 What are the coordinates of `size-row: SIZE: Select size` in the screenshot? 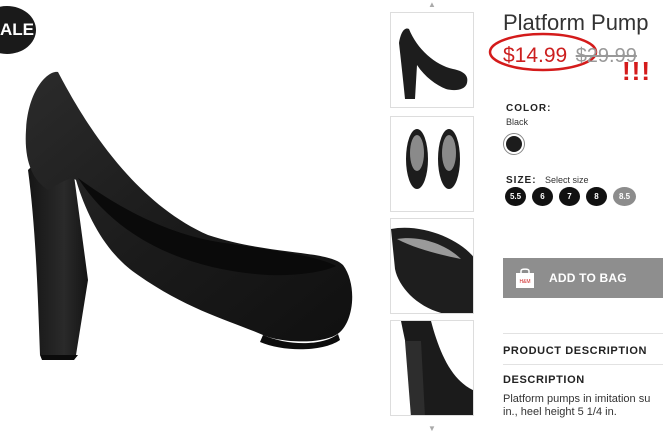 It's located at (547, 179).